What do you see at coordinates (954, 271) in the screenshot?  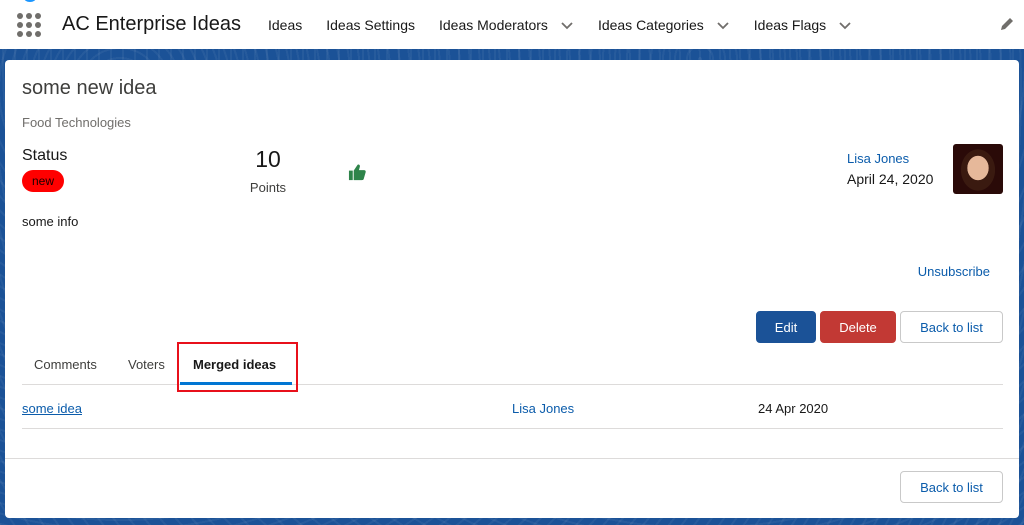 I see `unsubscribe-link: Unsubscribe` at bounding box center [954, 271].